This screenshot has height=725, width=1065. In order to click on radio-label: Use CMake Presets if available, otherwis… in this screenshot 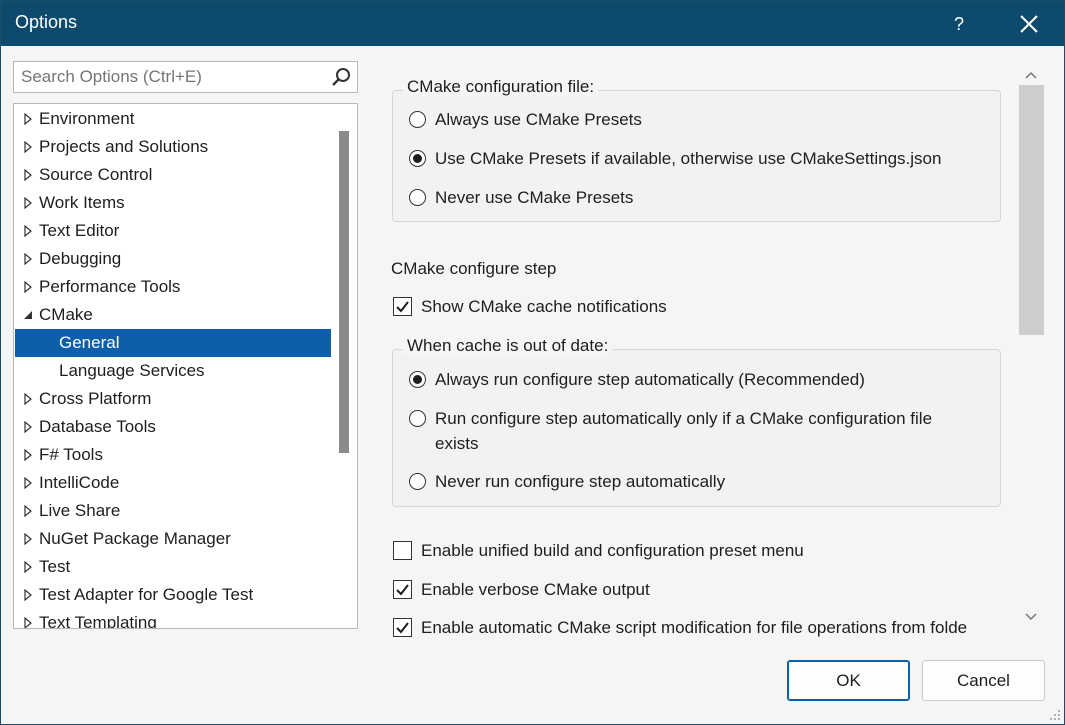, I will do `click(688, 158)`.